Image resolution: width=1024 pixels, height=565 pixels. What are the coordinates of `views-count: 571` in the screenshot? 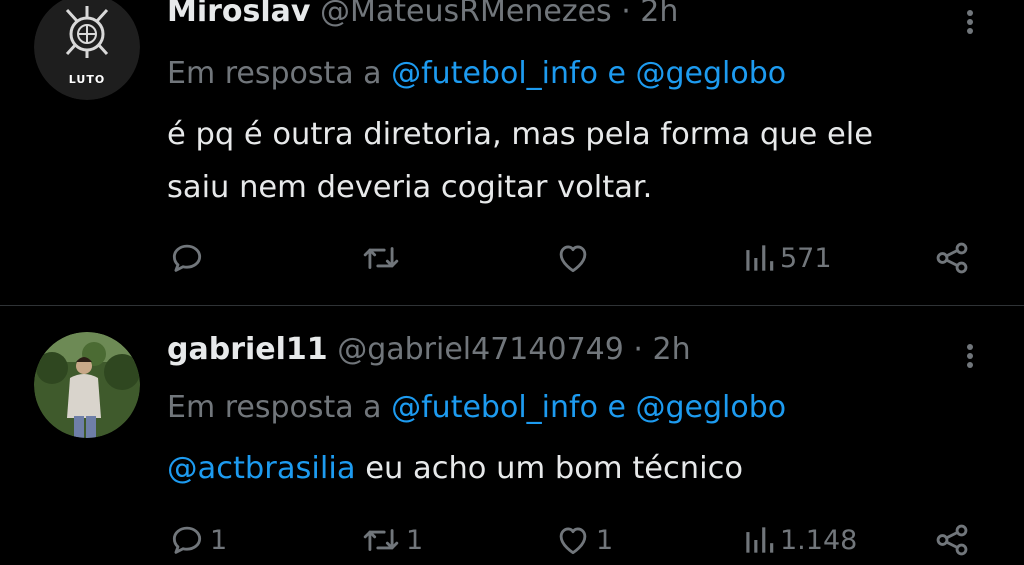 It's located at (806, 258).